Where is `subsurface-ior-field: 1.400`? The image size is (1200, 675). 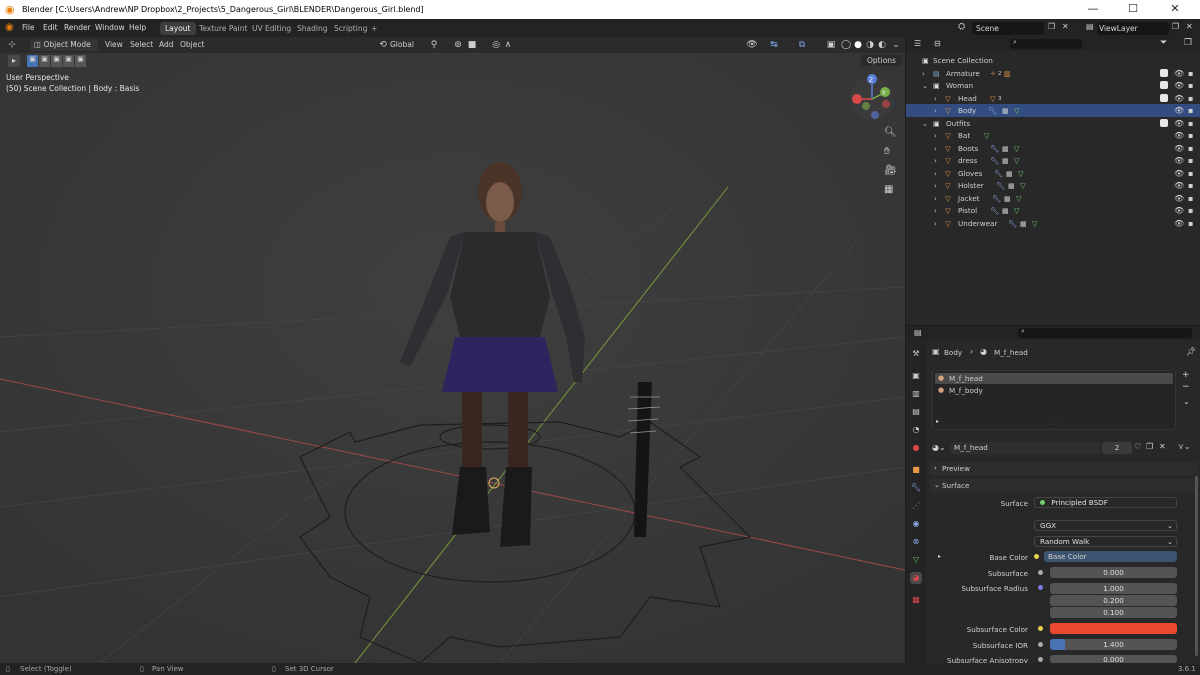 subsurface-ior-field: 1.400 is located at coordinates (1113, 644).